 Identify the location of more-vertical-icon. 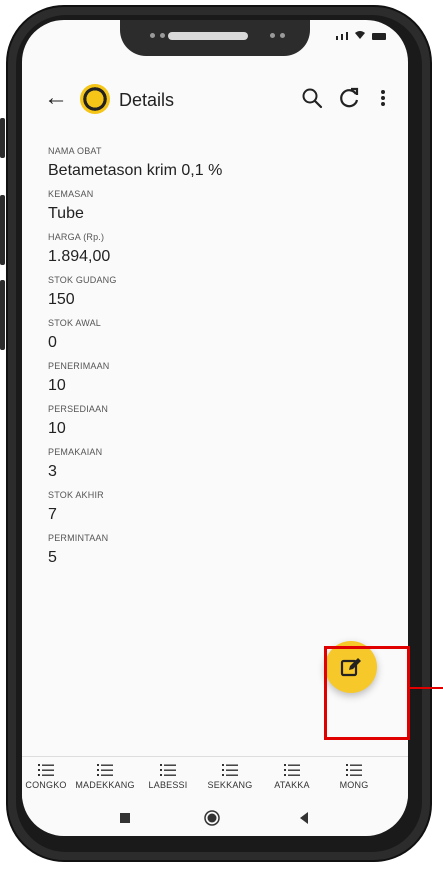
(383, 98).